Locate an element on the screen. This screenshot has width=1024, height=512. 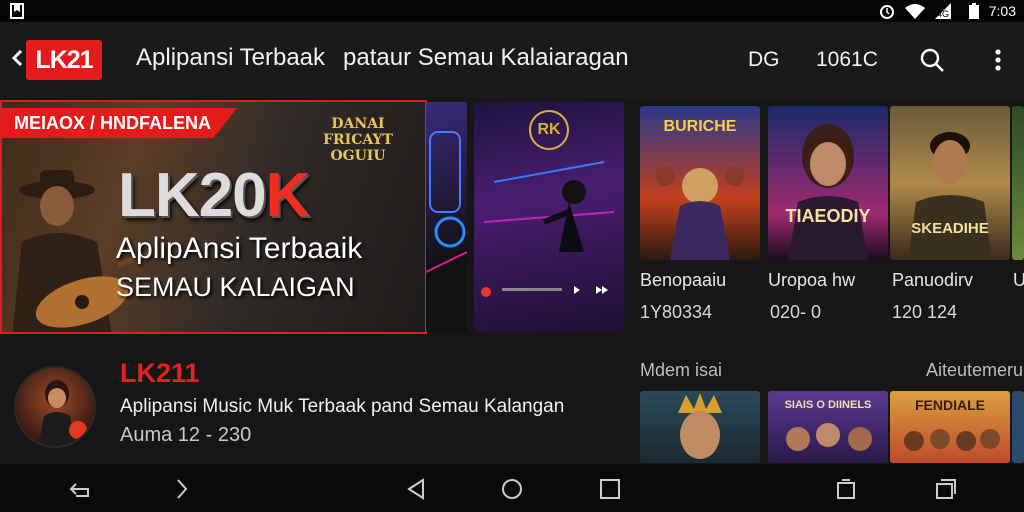
card-1-title: Benopaaiu is located at coordinates (683, 280).